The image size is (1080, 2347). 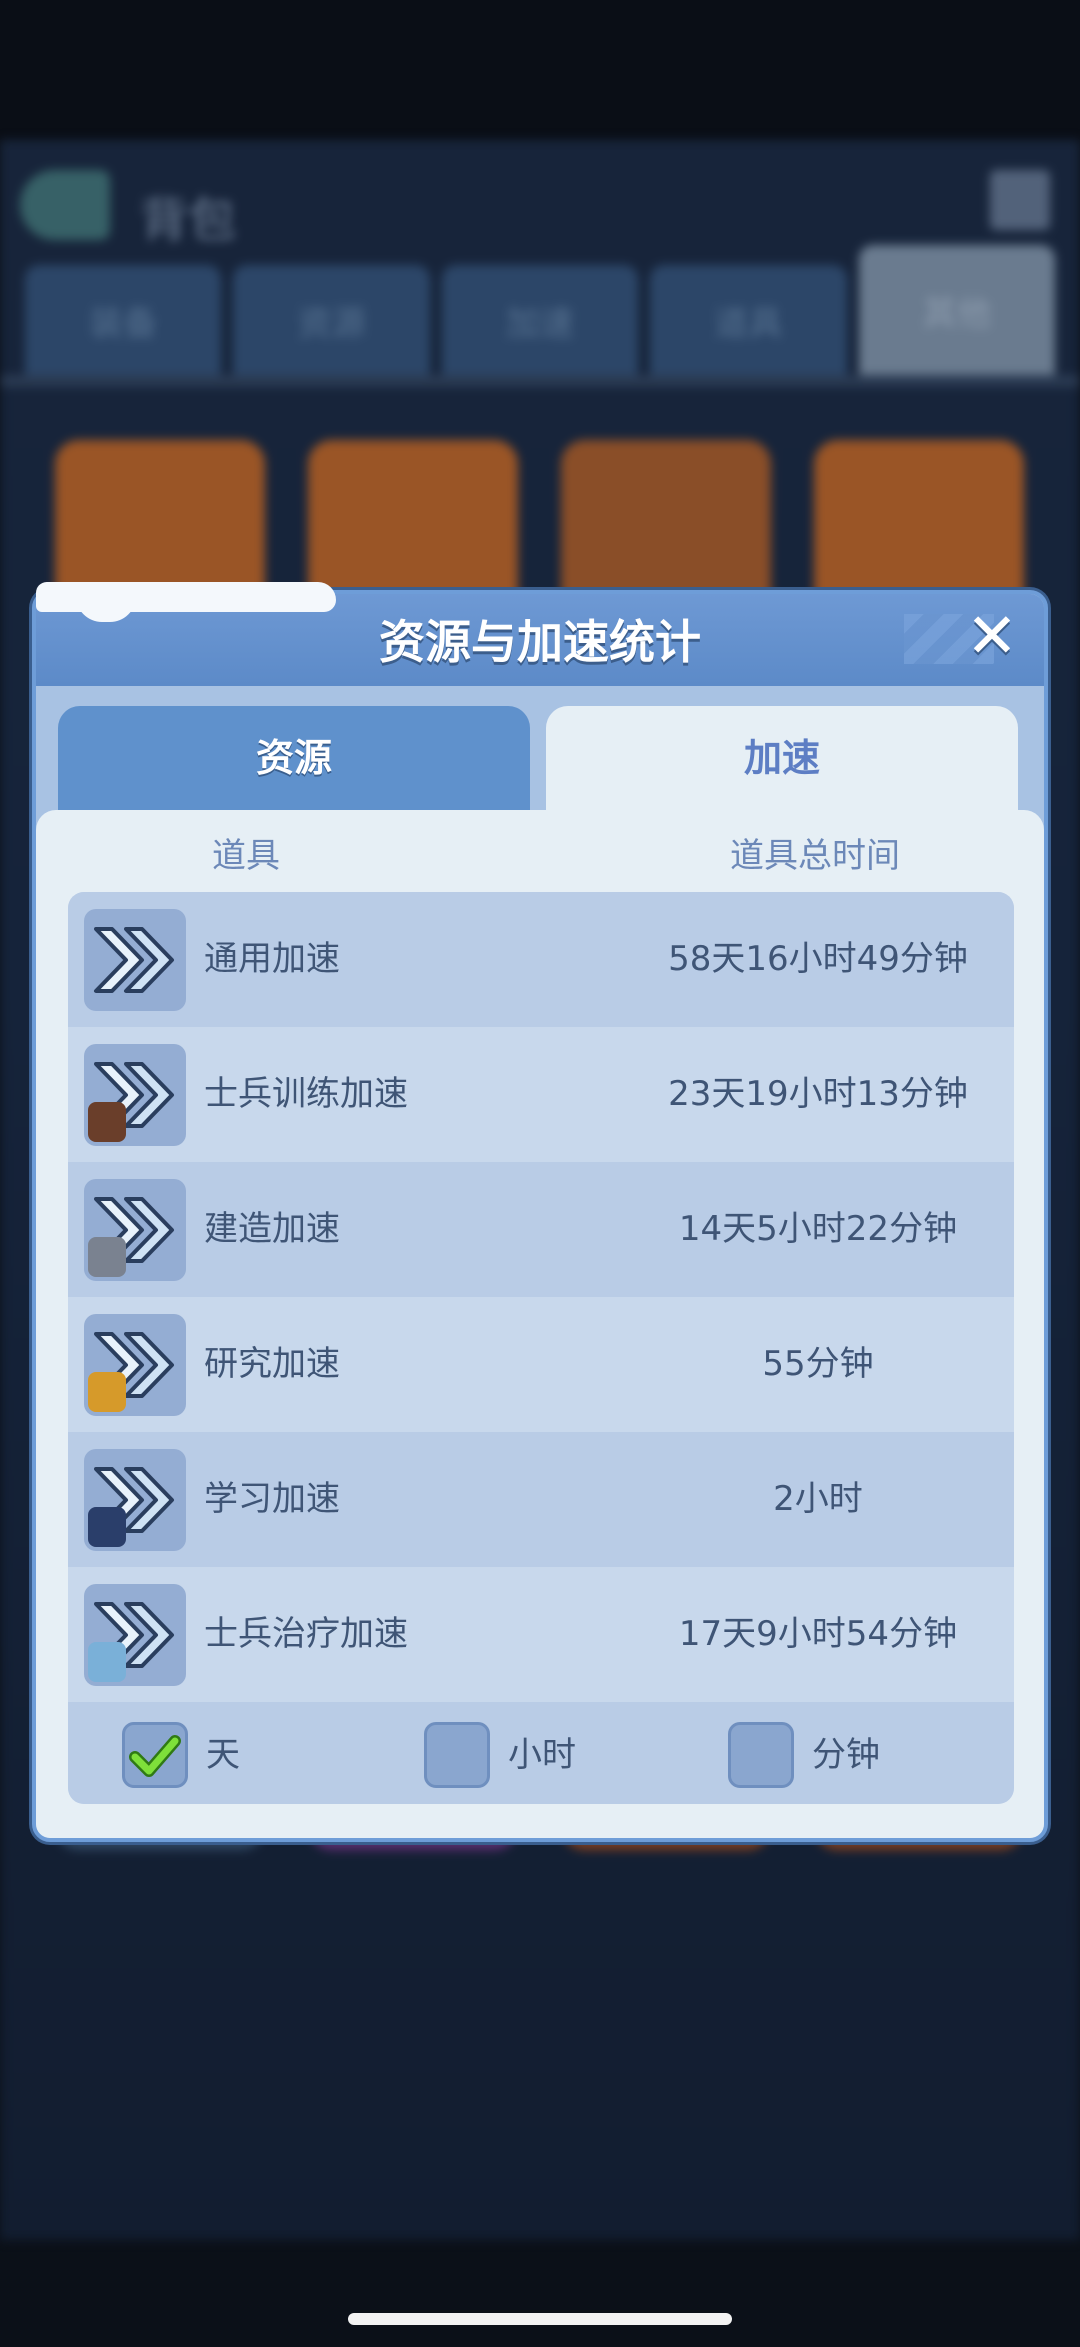 What do you see at coordinates (306, 1634) in the screenshot?
I see `item-name: 士兵治疗加速` at bounding box center [306, 1634].